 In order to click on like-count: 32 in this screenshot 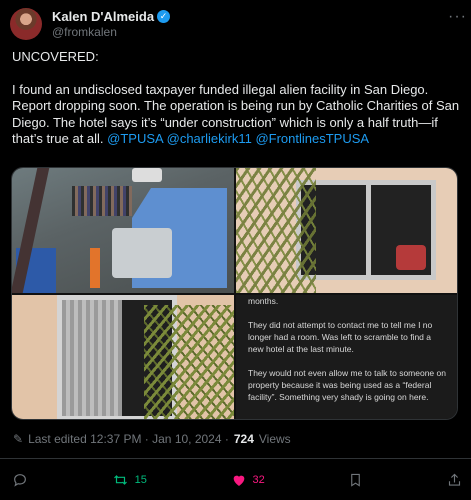, I will do `click(258, 480)`.